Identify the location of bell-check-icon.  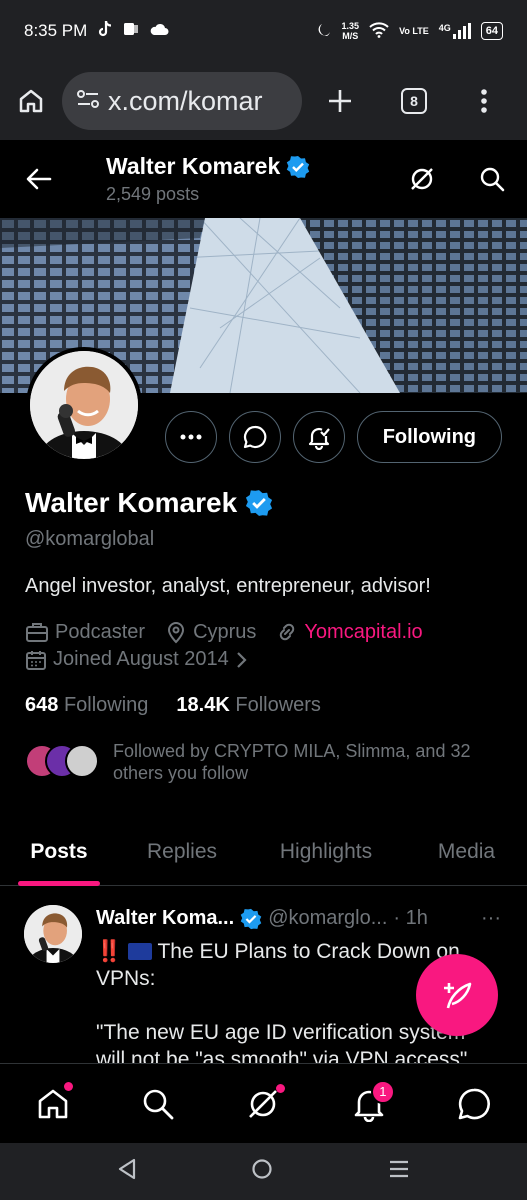
(319, 438).